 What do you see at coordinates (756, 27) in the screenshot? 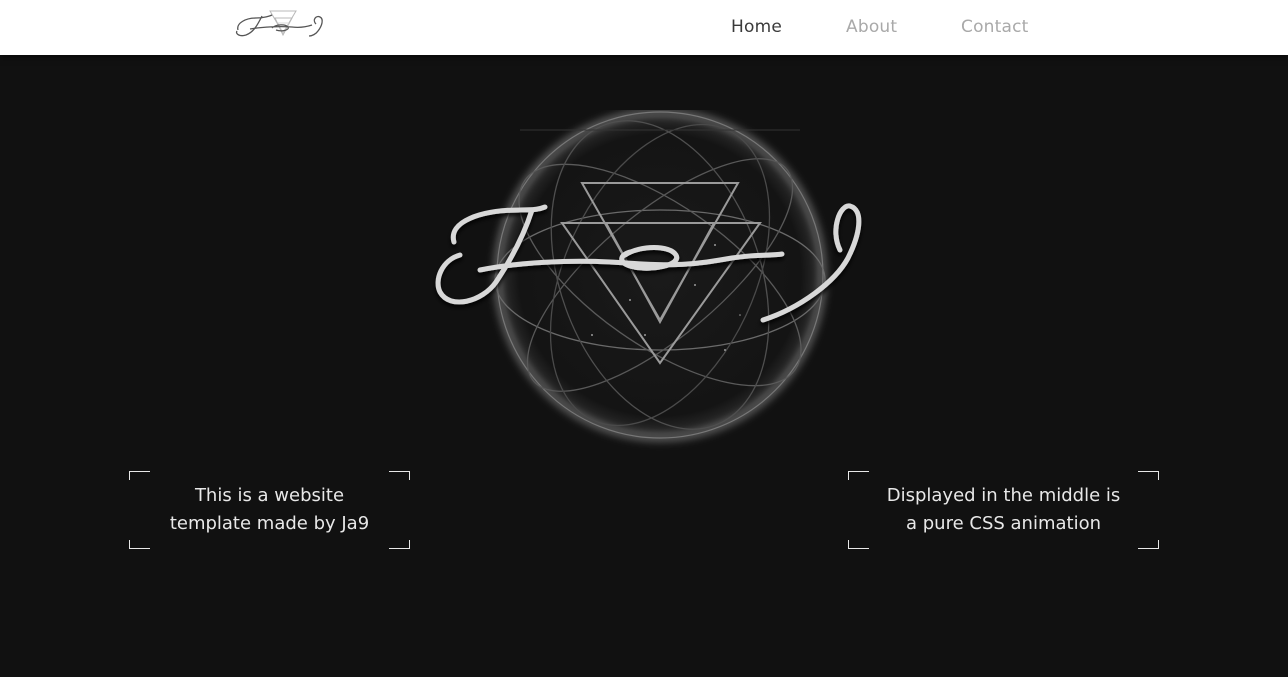
I see `nav-link-home: Home` at bounding box center [756, 27].